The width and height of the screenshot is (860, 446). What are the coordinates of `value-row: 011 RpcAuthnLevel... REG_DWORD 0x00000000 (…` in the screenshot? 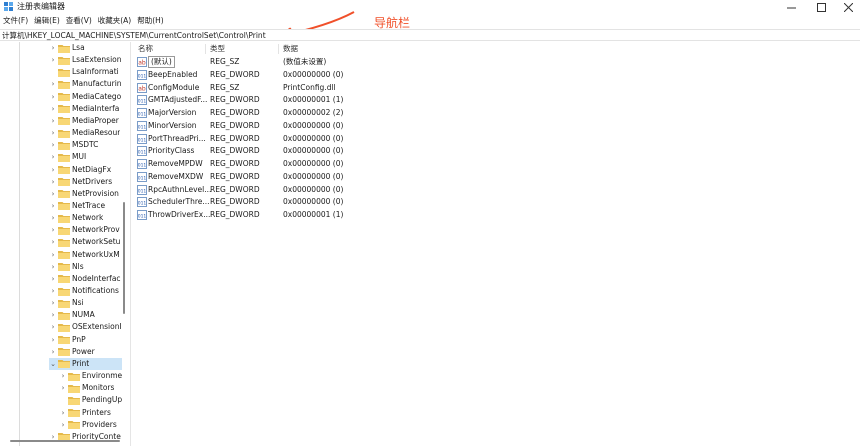 It's located at (482, 190).